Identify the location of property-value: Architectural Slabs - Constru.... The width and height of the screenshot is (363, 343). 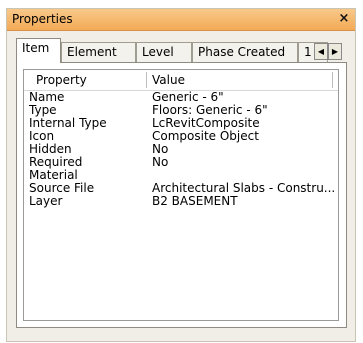
(244, 188).